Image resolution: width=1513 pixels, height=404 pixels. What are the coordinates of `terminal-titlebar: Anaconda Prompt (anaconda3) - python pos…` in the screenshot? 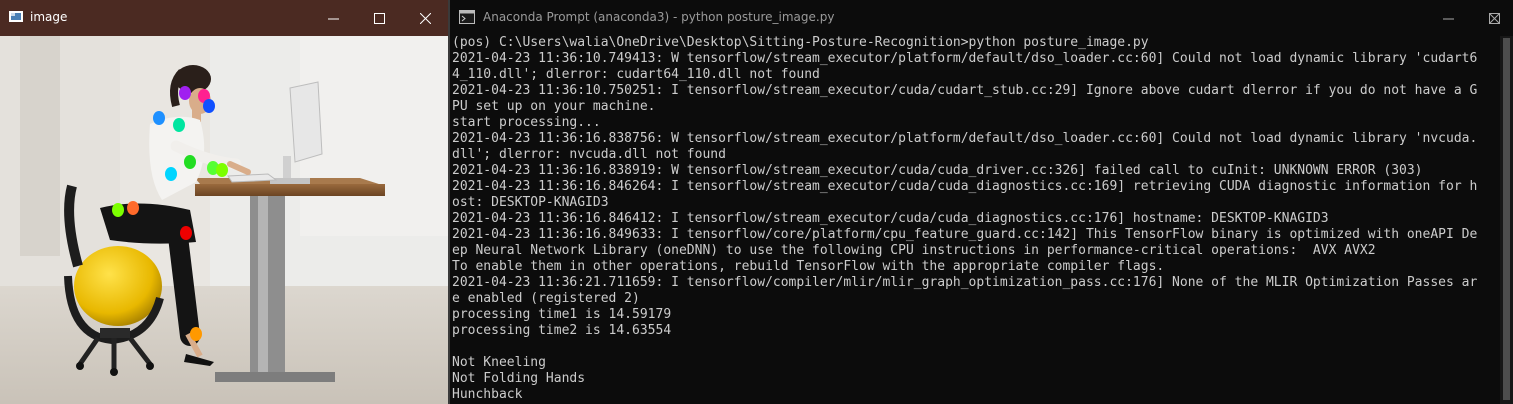 It's located at (981, 18).